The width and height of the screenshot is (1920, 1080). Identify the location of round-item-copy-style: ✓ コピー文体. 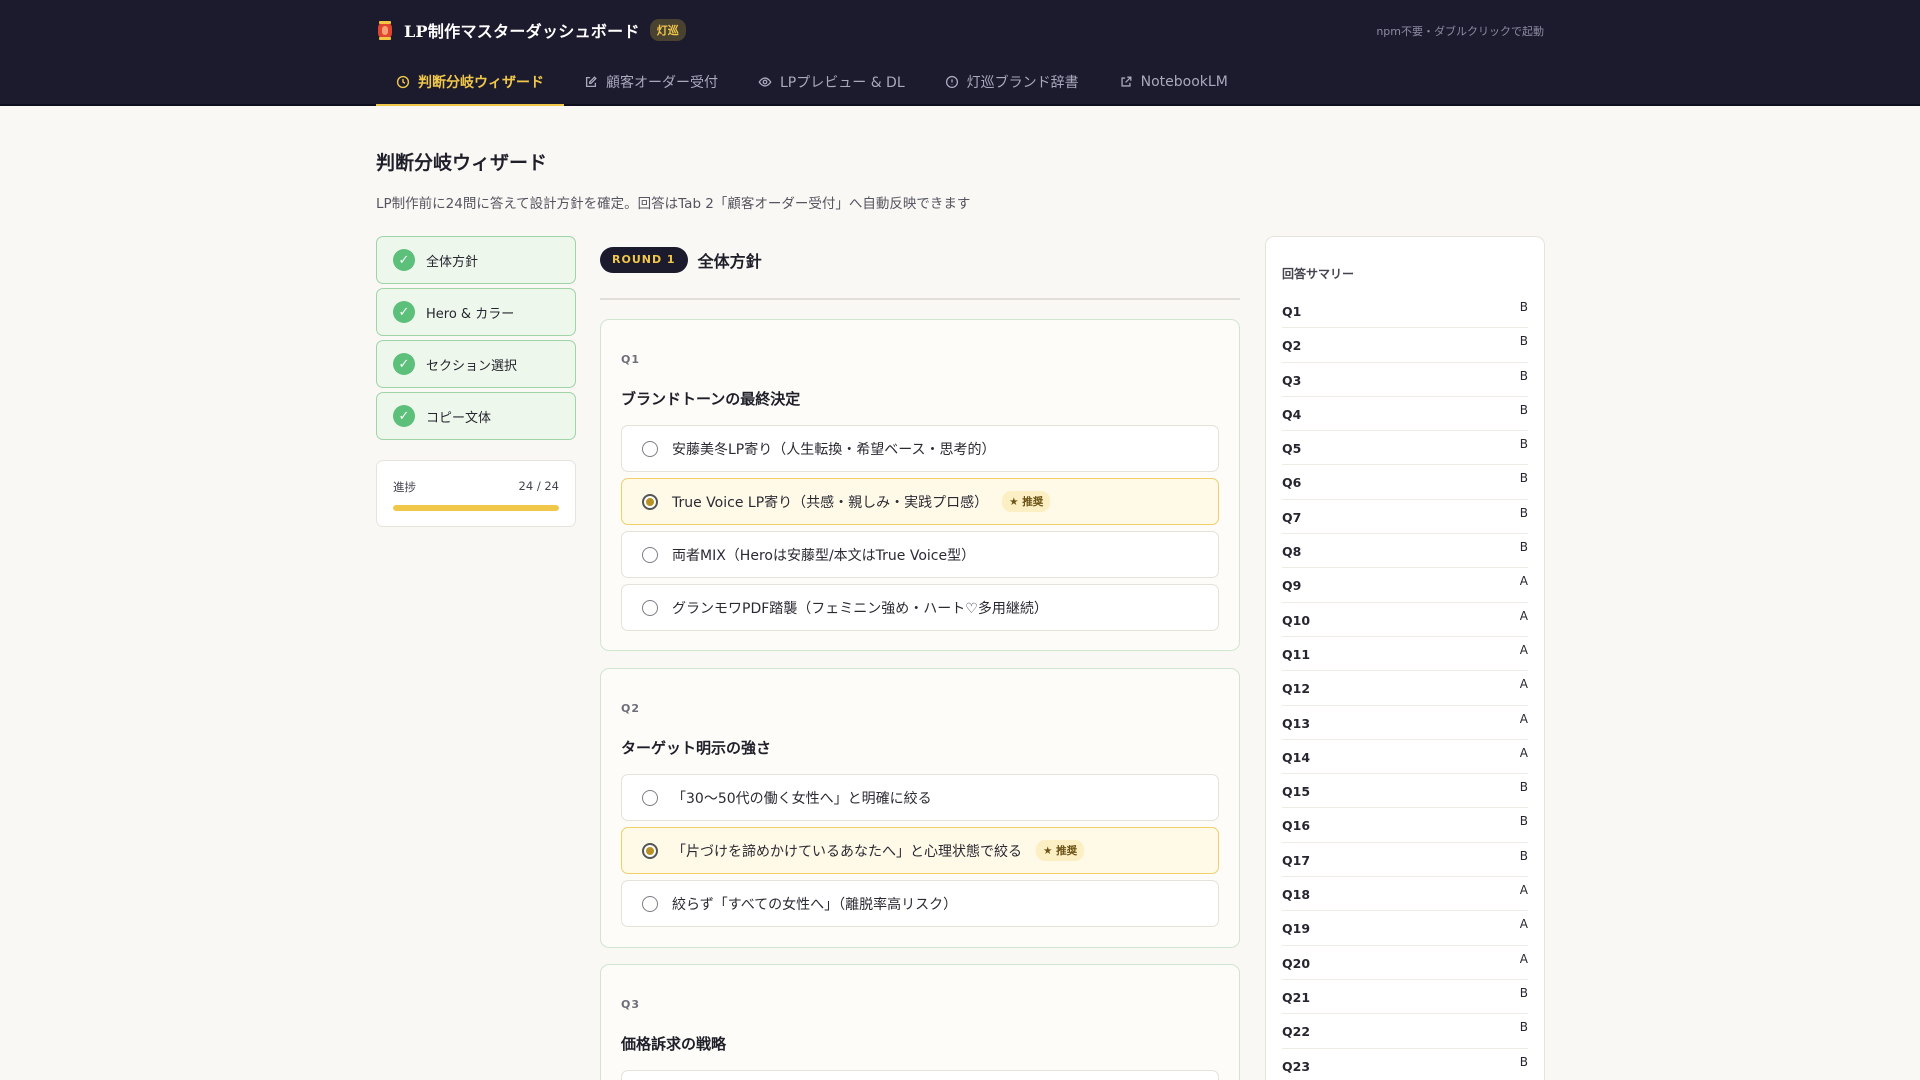
(476, 416).